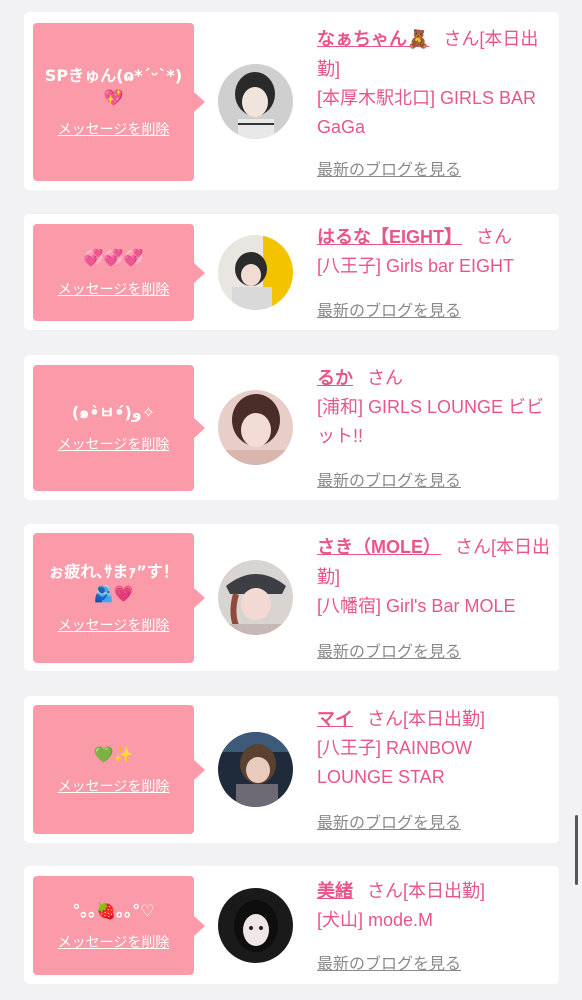  I want to click on cast-name-link: はるな【EIGHT】, so click(389, 237).